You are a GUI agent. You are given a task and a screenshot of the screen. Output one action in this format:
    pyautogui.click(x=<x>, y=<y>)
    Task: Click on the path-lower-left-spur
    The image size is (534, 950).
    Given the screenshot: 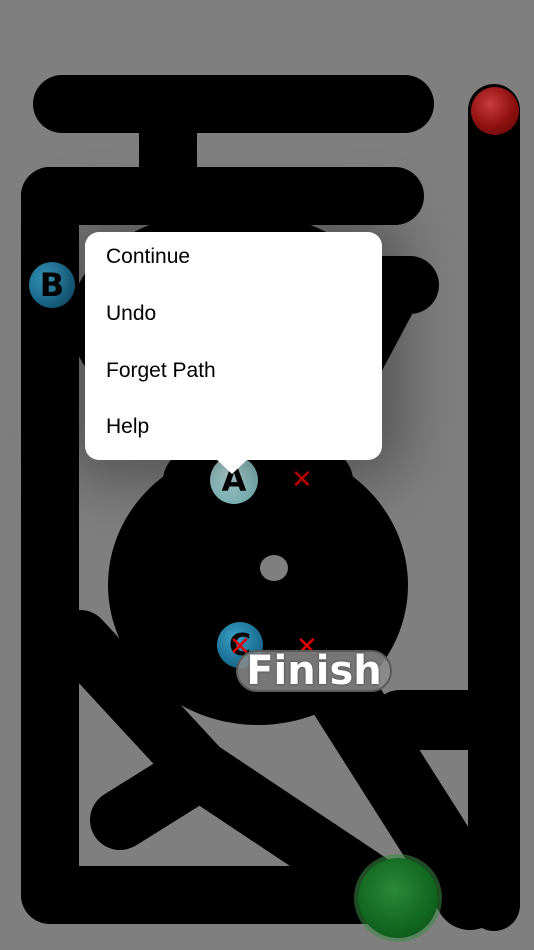 What is the action you would take?
    pyautogui.click(x=160, y=795)
    